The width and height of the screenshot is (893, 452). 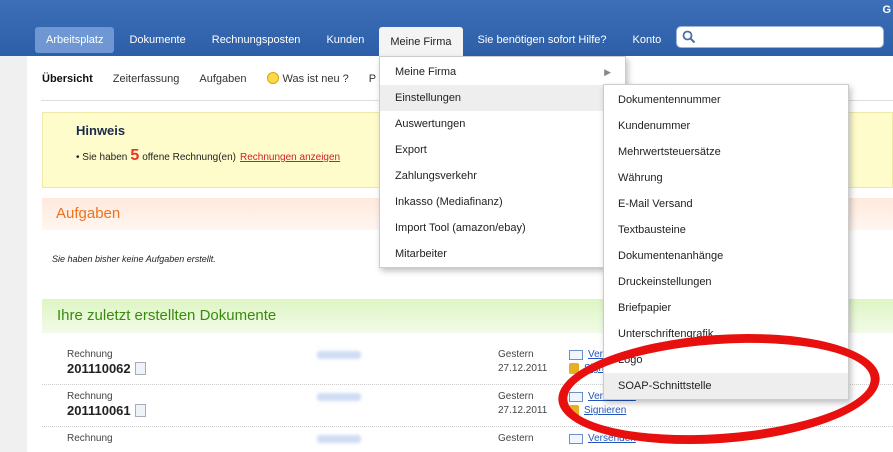 I want to click on nav-rechnungsposten: Rechnungsposten, so click(x=256, y=40).